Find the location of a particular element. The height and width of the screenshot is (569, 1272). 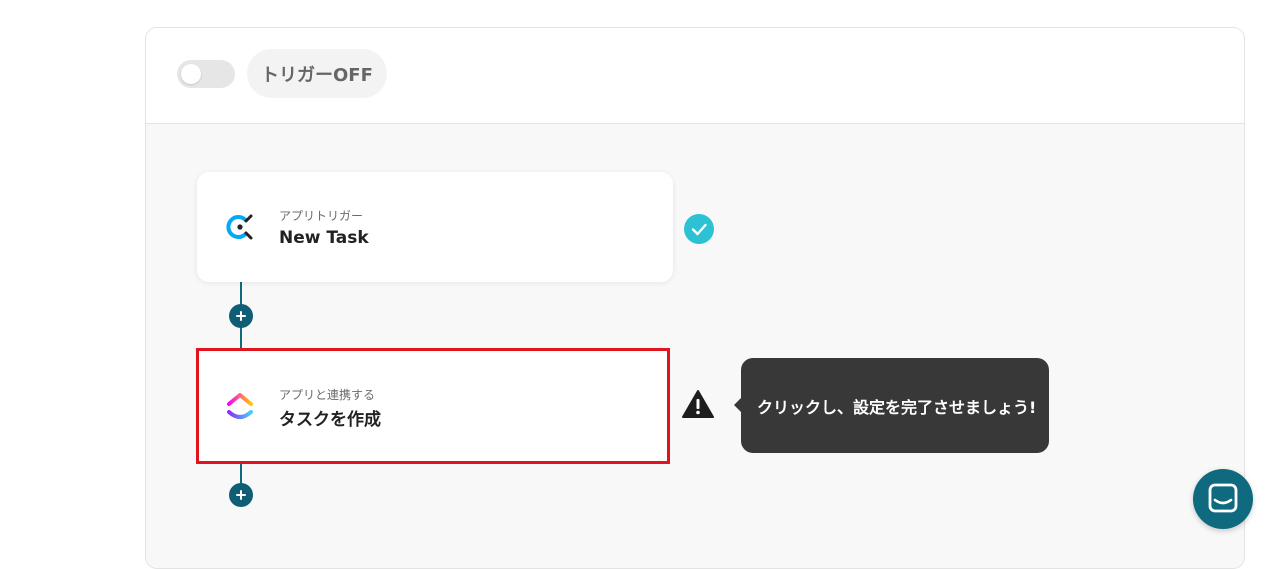

chat-icon is located at coordinates (1223, 498).